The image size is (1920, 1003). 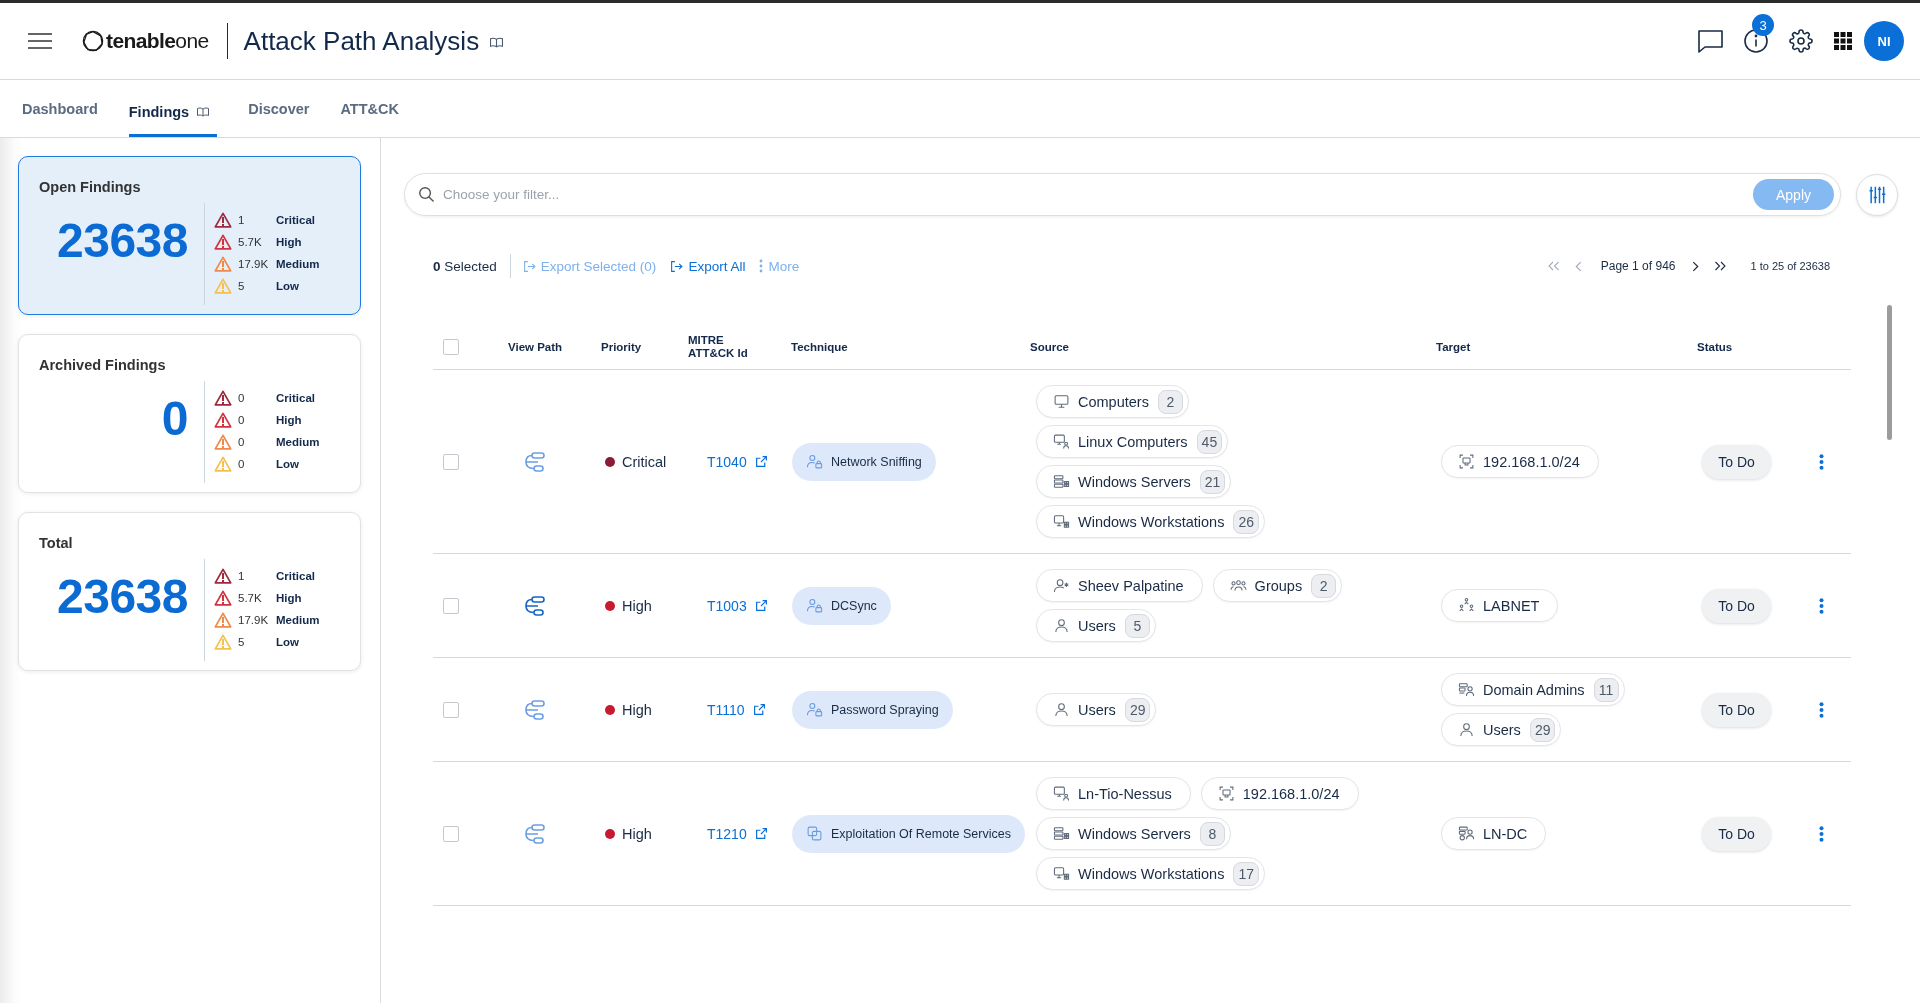 What do you see at coordinates (1453, 346) in the screenshot?
I see `column-header: Target` at bounding box center [1453, 346].